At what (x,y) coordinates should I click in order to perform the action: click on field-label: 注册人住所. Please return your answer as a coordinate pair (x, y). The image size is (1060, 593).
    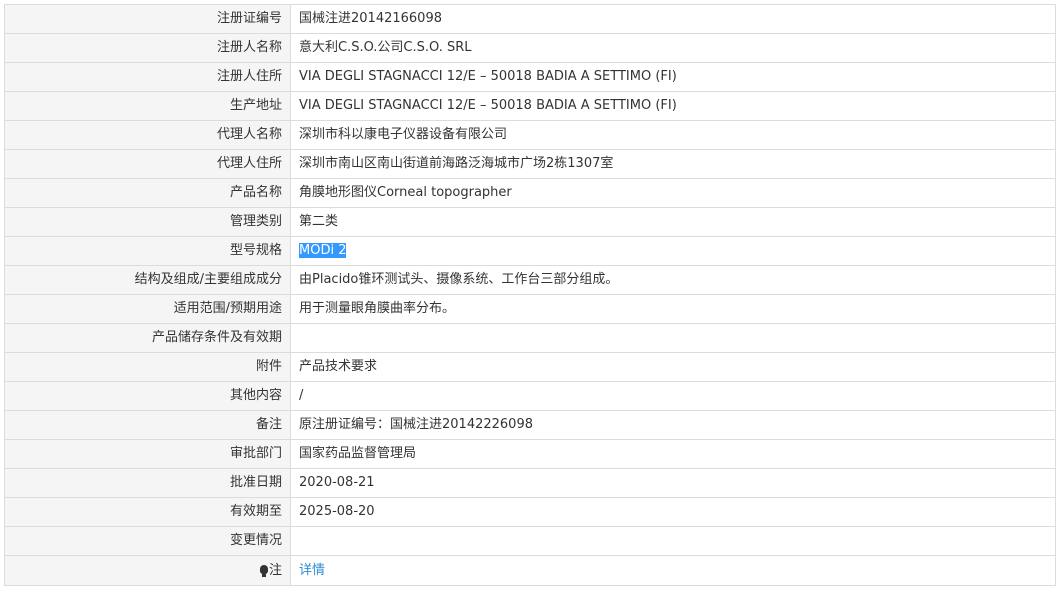
    Looking at the image, I should click on (147, 77).